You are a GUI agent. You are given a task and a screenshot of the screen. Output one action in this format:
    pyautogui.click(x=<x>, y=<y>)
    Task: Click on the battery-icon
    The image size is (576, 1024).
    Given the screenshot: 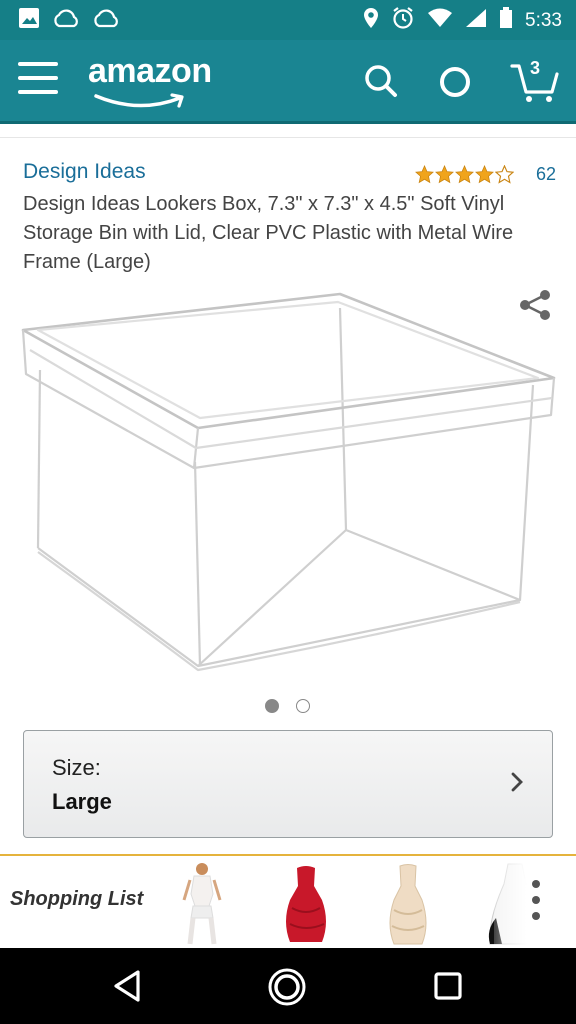 What is the action you would take?
    pyautogui.click(x=506, y=20)
    